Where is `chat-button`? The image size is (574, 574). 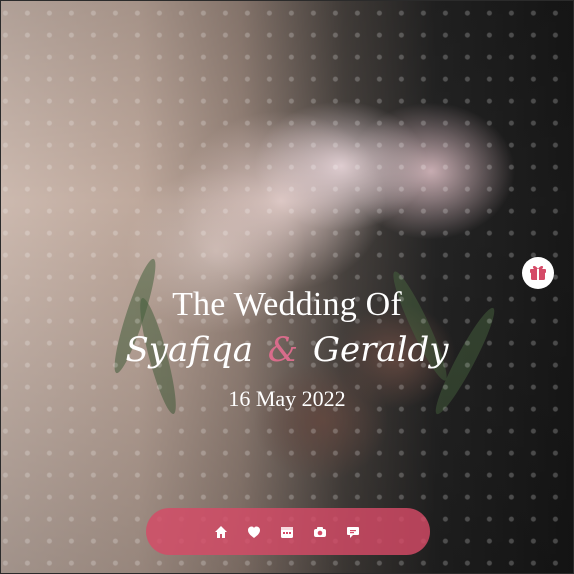 chat-button is located at coordinates (353, 532).